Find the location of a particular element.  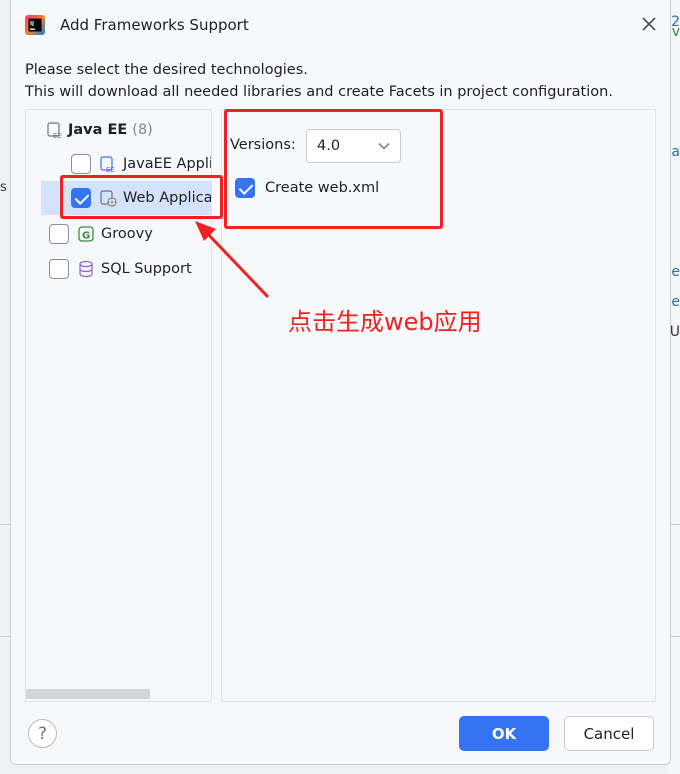

versions-label: Versions: is located at coordinates (263, 145).